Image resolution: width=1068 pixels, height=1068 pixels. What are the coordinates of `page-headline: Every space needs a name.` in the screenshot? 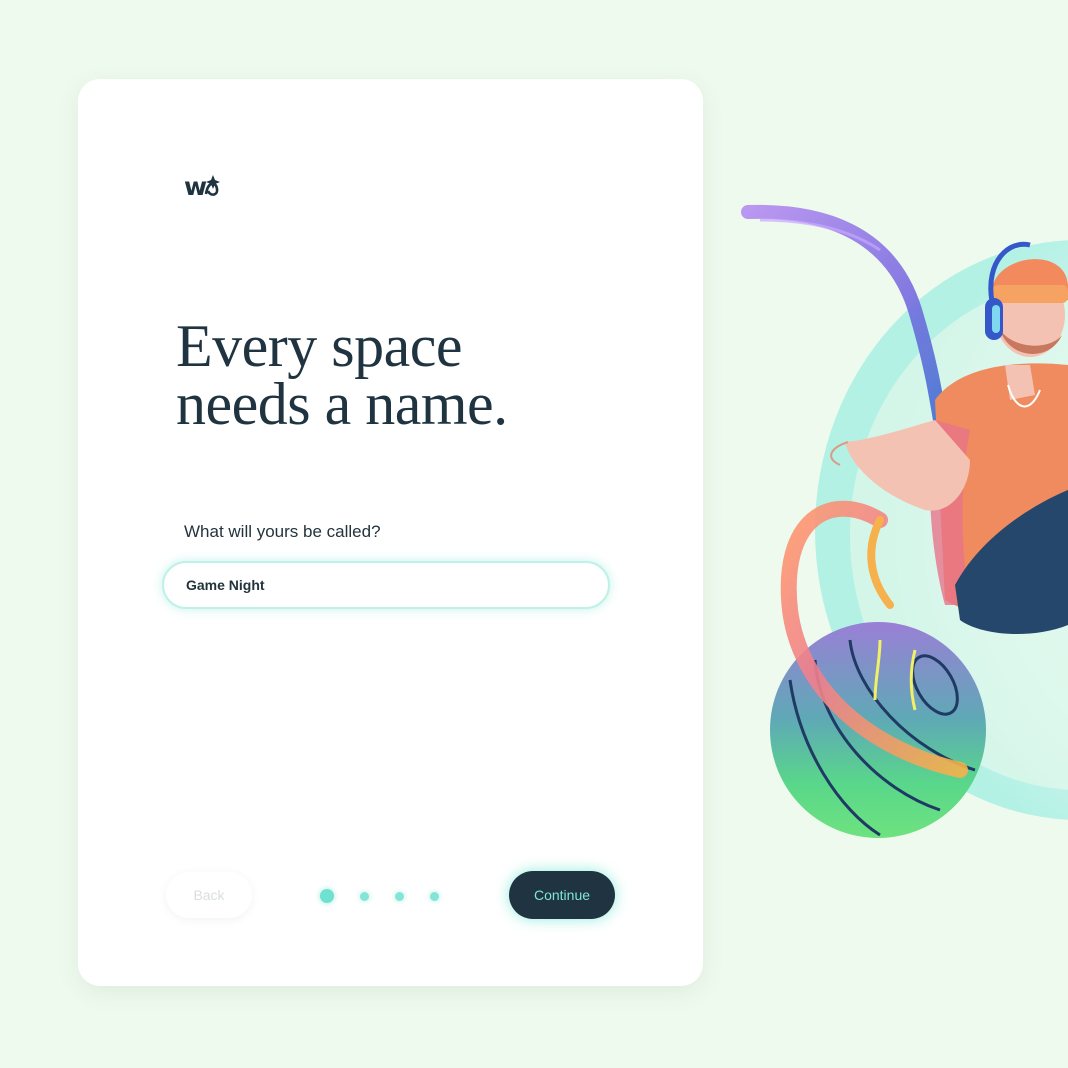 It's located at (396, 375).